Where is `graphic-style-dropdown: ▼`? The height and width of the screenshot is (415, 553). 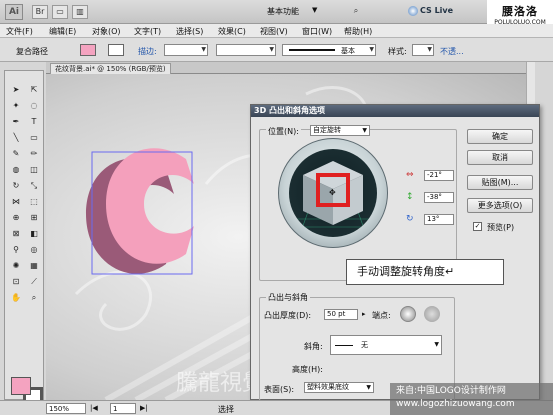 graphic-style-dropdown: ▼ is located at coordinates (423, 50).